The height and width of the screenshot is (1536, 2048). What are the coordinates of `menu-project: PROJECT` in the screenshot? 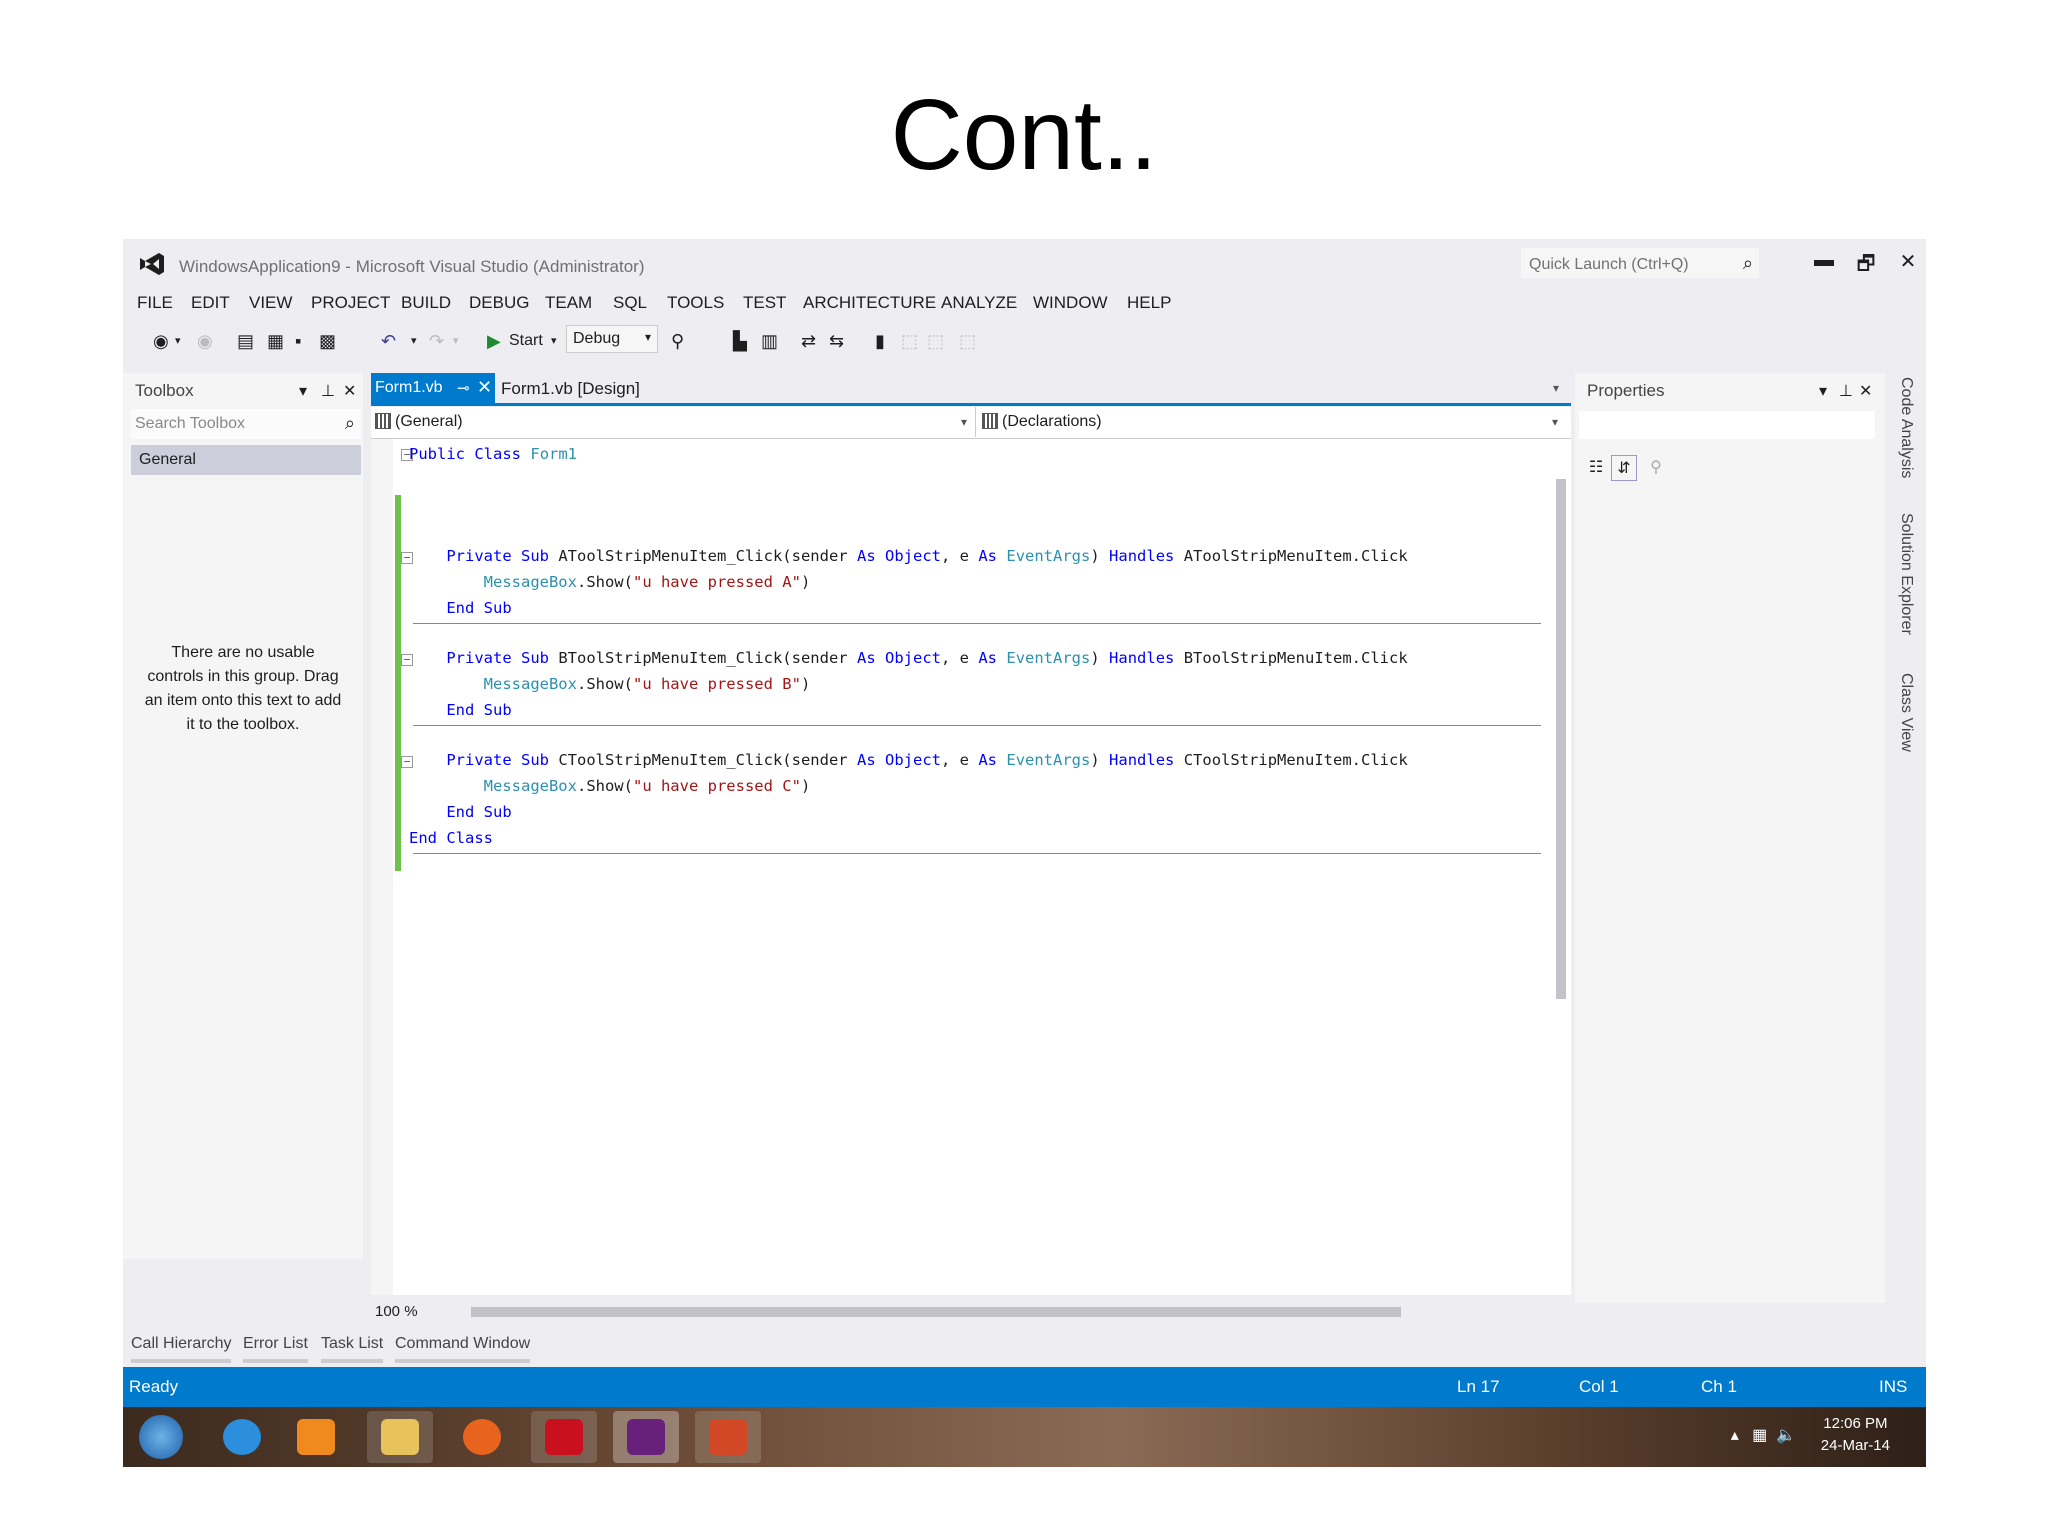 It's located at (350, 303).